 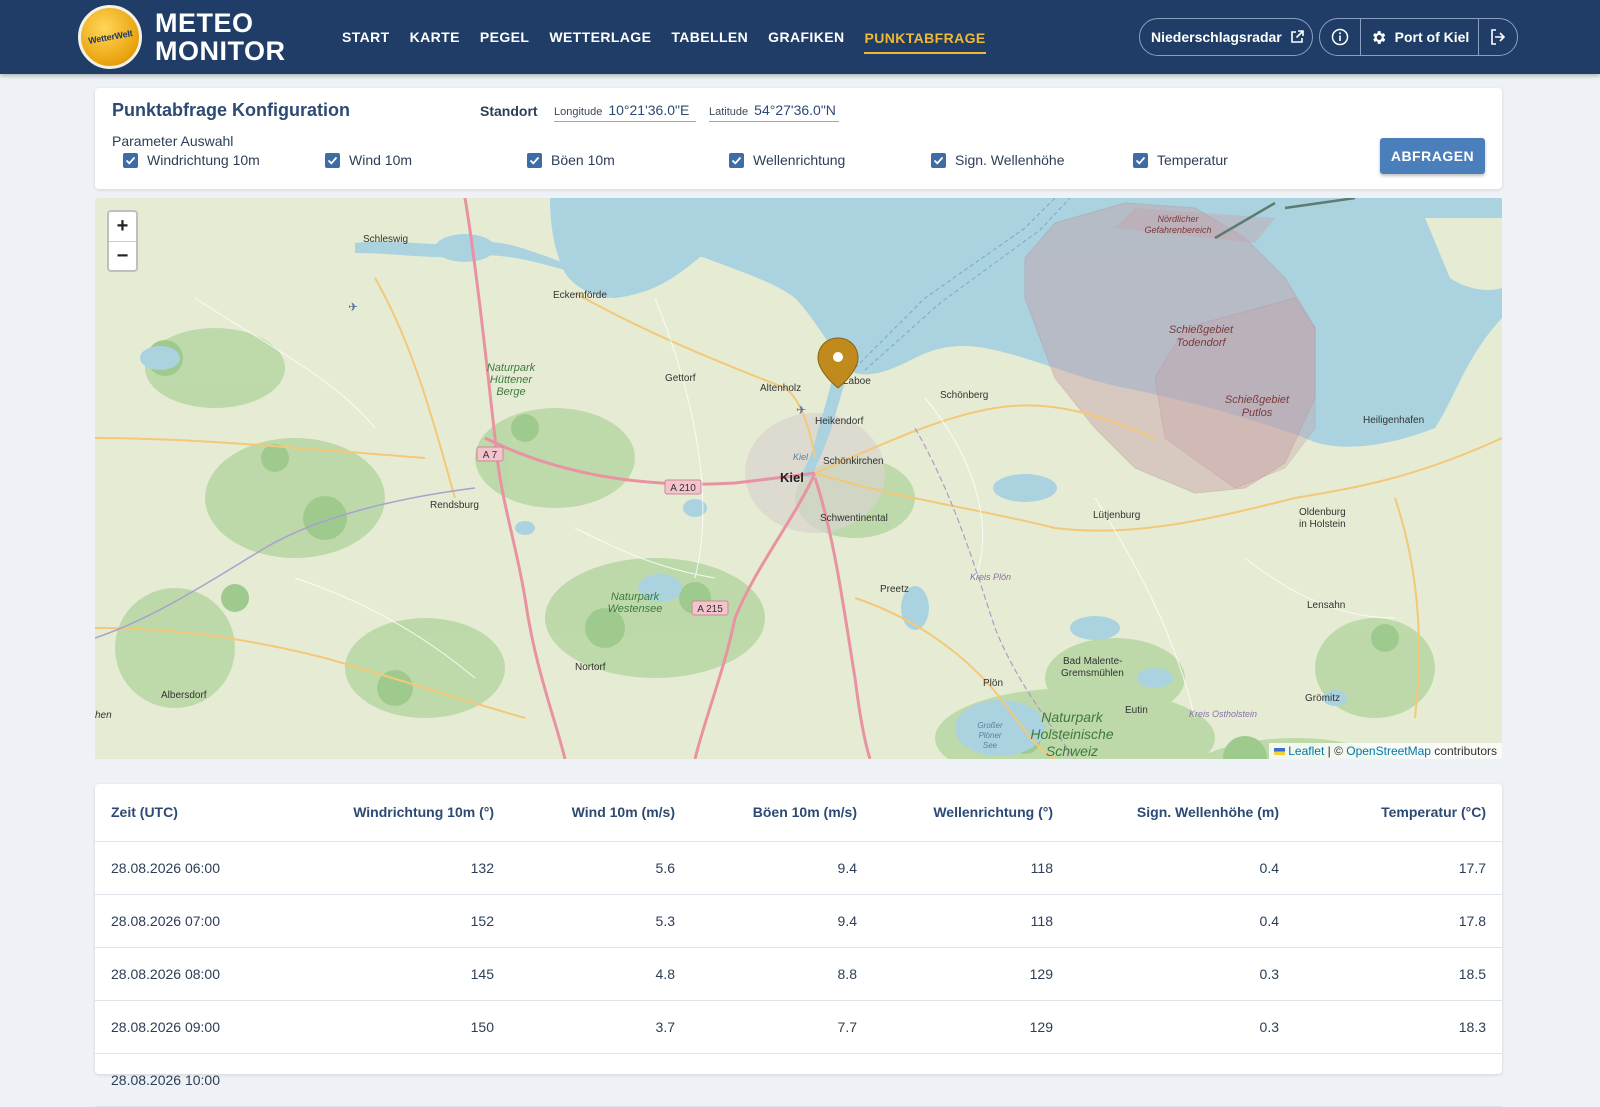 What do you see at coordinates (635, 609) in the screenshot?
I see `map-label-westensee-2: Westensee` at bounding box center [635, 609].